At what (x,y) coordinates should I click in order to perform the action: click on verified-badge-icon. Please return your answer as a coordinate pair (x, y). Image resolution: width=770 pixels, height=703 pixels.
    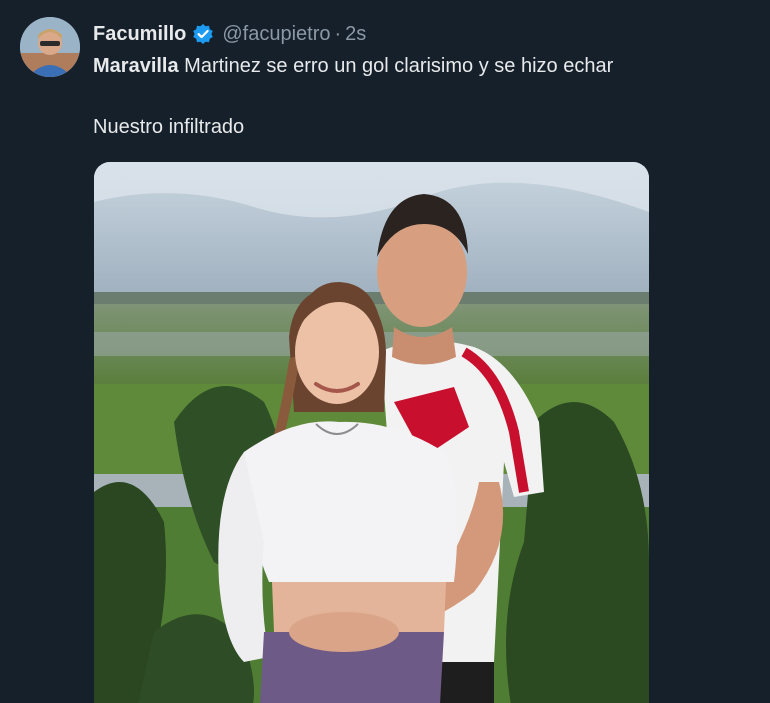
    Looking at the image, I should click on (203, 34).